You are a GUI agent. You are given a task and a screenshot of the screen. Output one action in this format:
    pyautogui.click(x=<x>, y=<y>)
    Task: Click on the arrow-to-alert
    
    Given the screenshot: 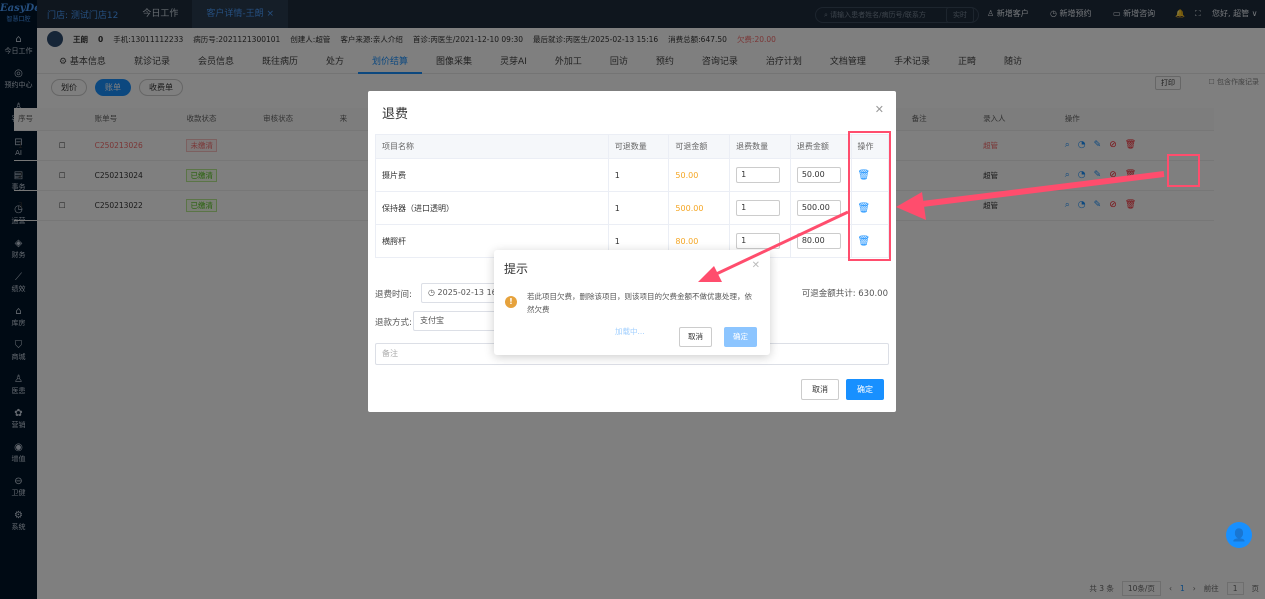 What is the action you would take?
    pyautogui.click(x=780, y=244)
    